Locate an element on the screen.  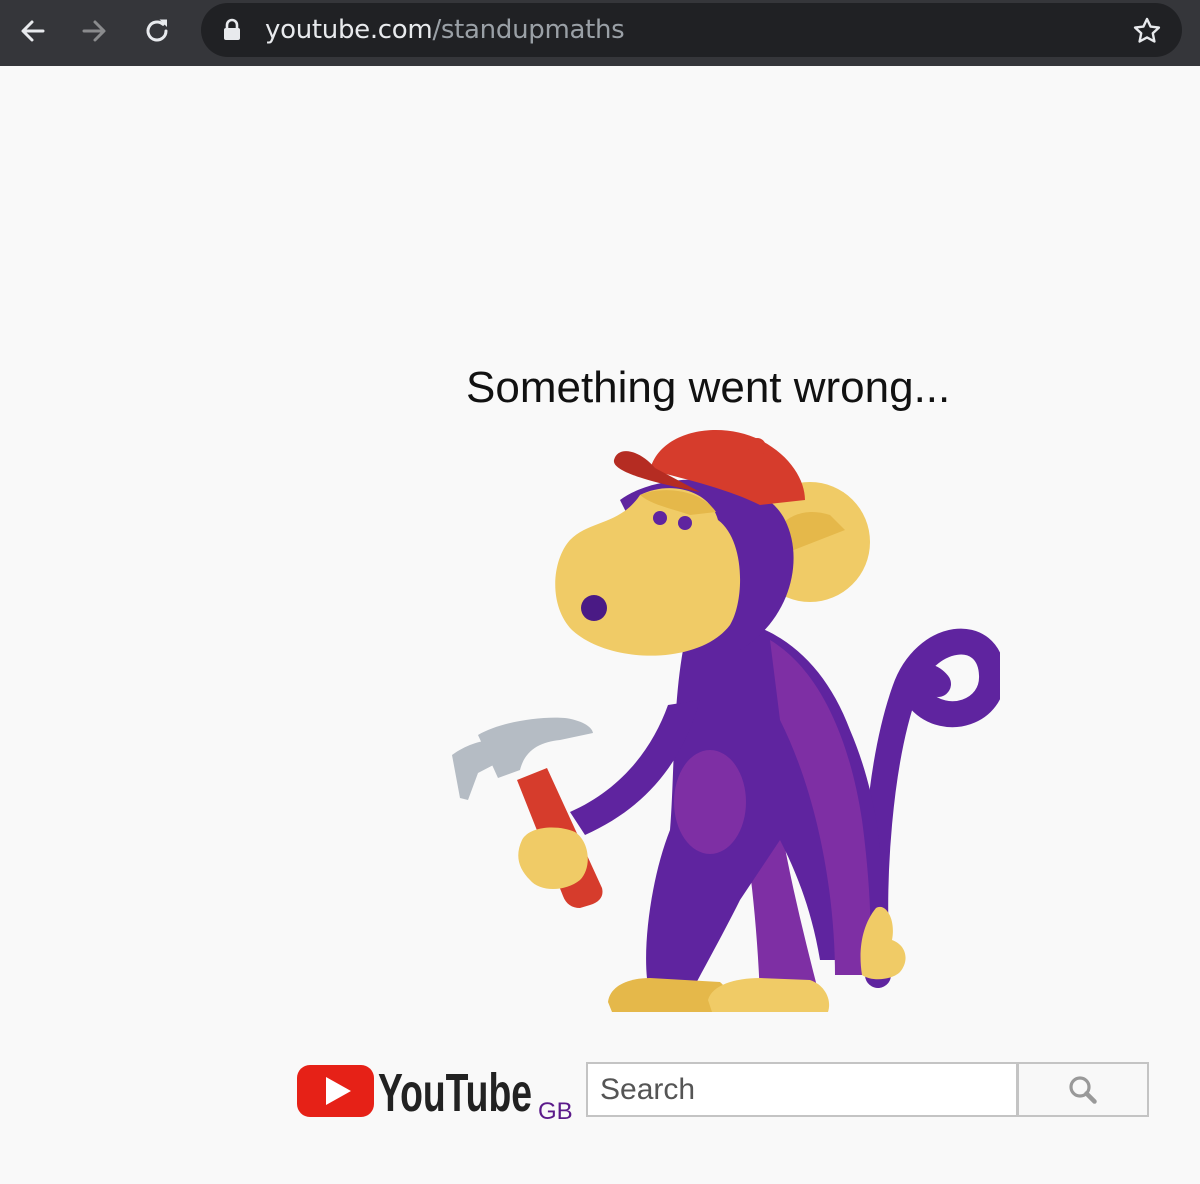
browser-toolbar: youtube.com/standupmaths is located at coordinates (600, 33).